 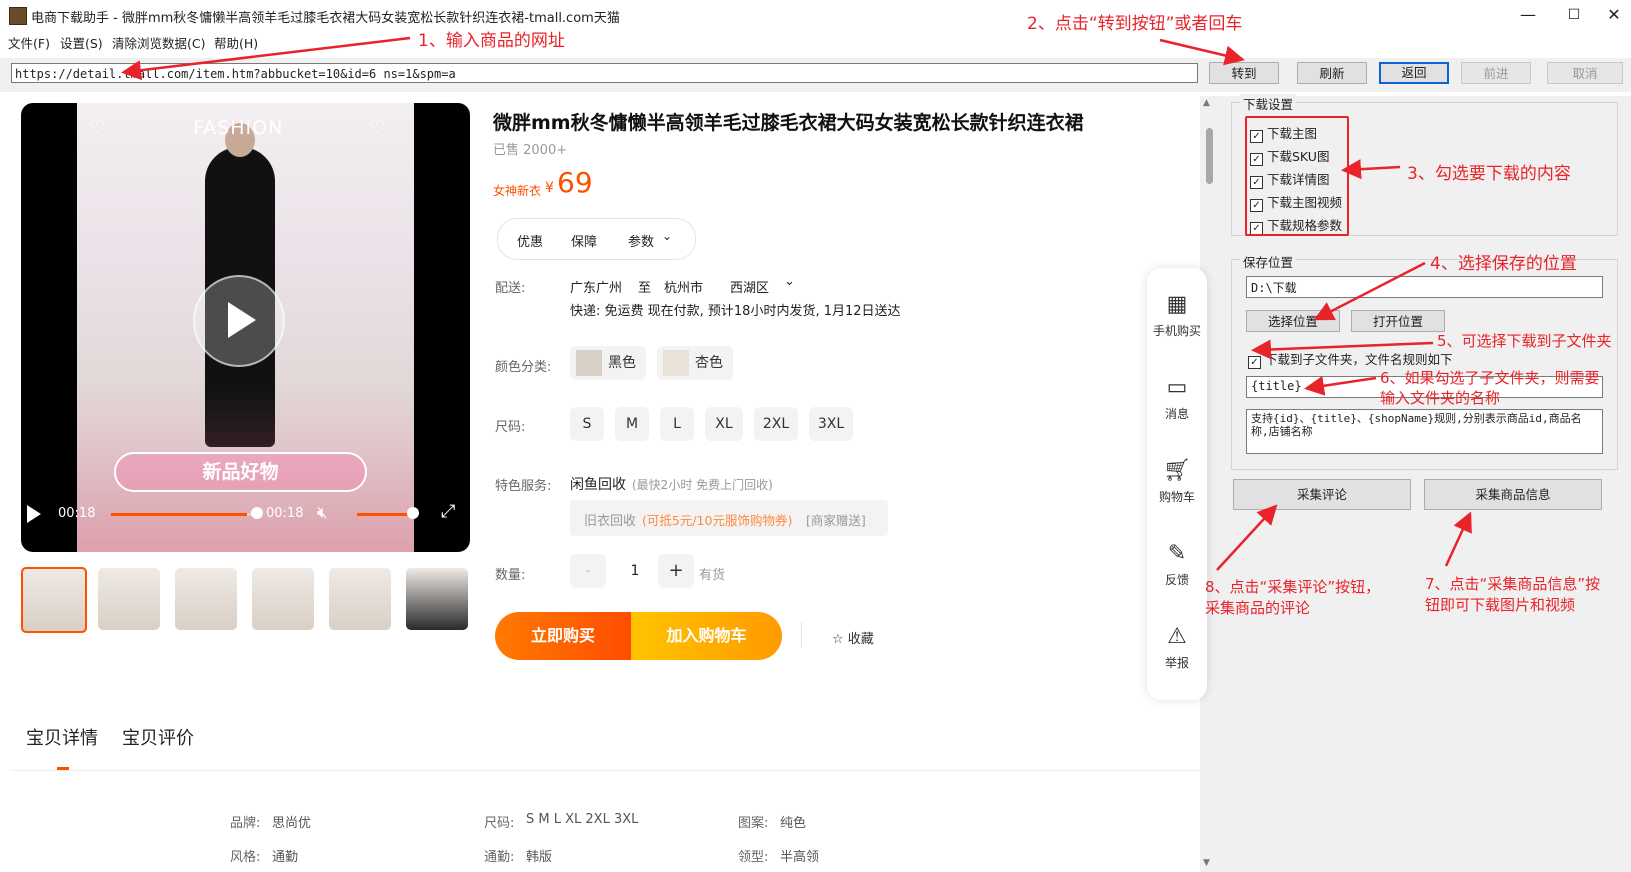 I want to click on attr-key: 领型:, so click(x=753, y=857).